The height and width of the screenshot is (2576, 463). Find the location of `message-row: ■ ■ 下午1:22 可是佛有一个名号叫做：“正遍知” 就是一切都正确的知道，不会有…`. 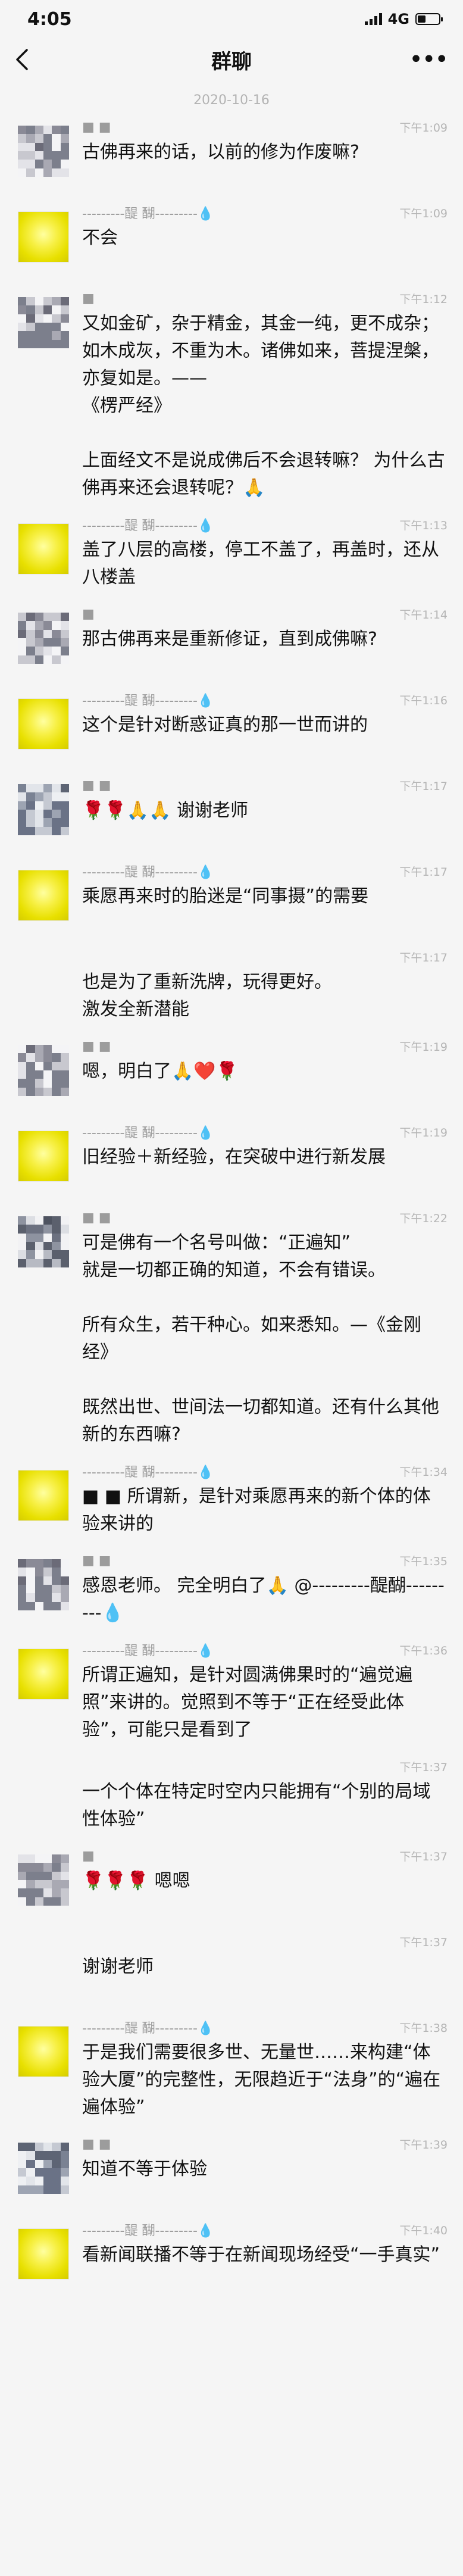

message-row: ■ ■ 下午1:22 可是佛有一个名号叫做：“正遍知” 就是一切都正确的知道，不会有… is located at coordinates (232, 1328).